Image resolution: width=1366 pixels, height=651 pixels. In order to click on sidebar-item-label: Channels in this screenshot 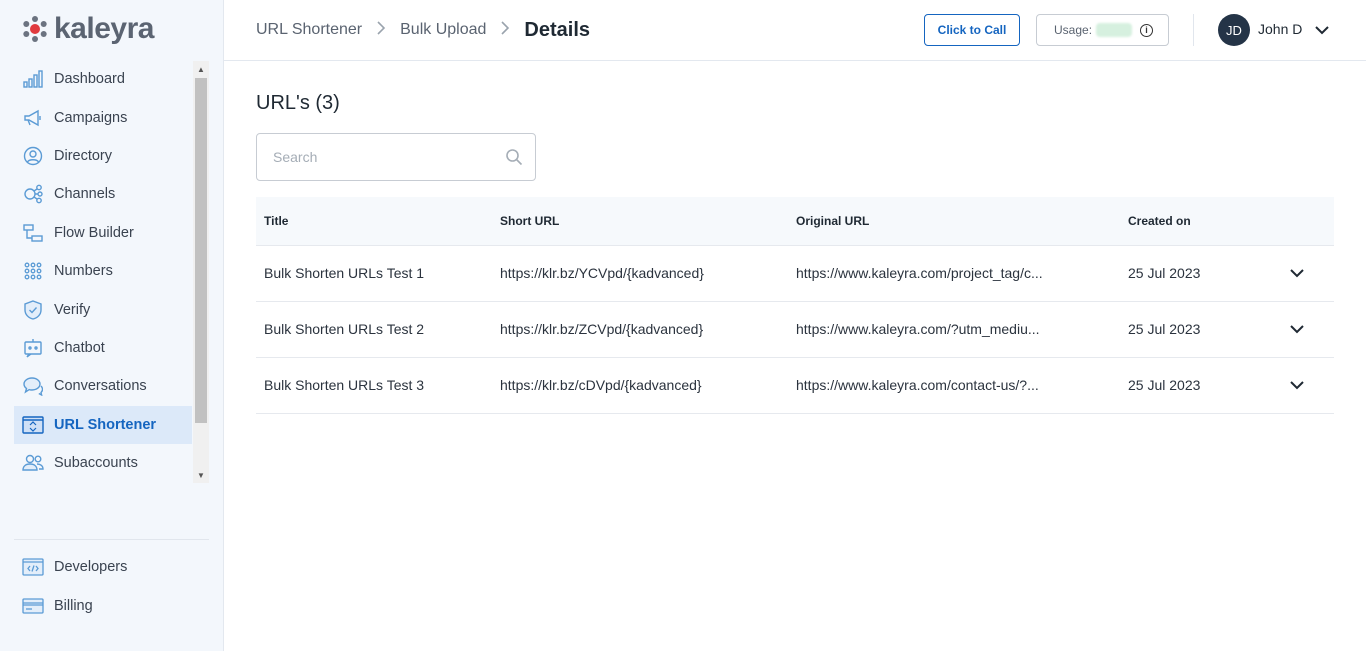, I will do `click(85, 194)`.